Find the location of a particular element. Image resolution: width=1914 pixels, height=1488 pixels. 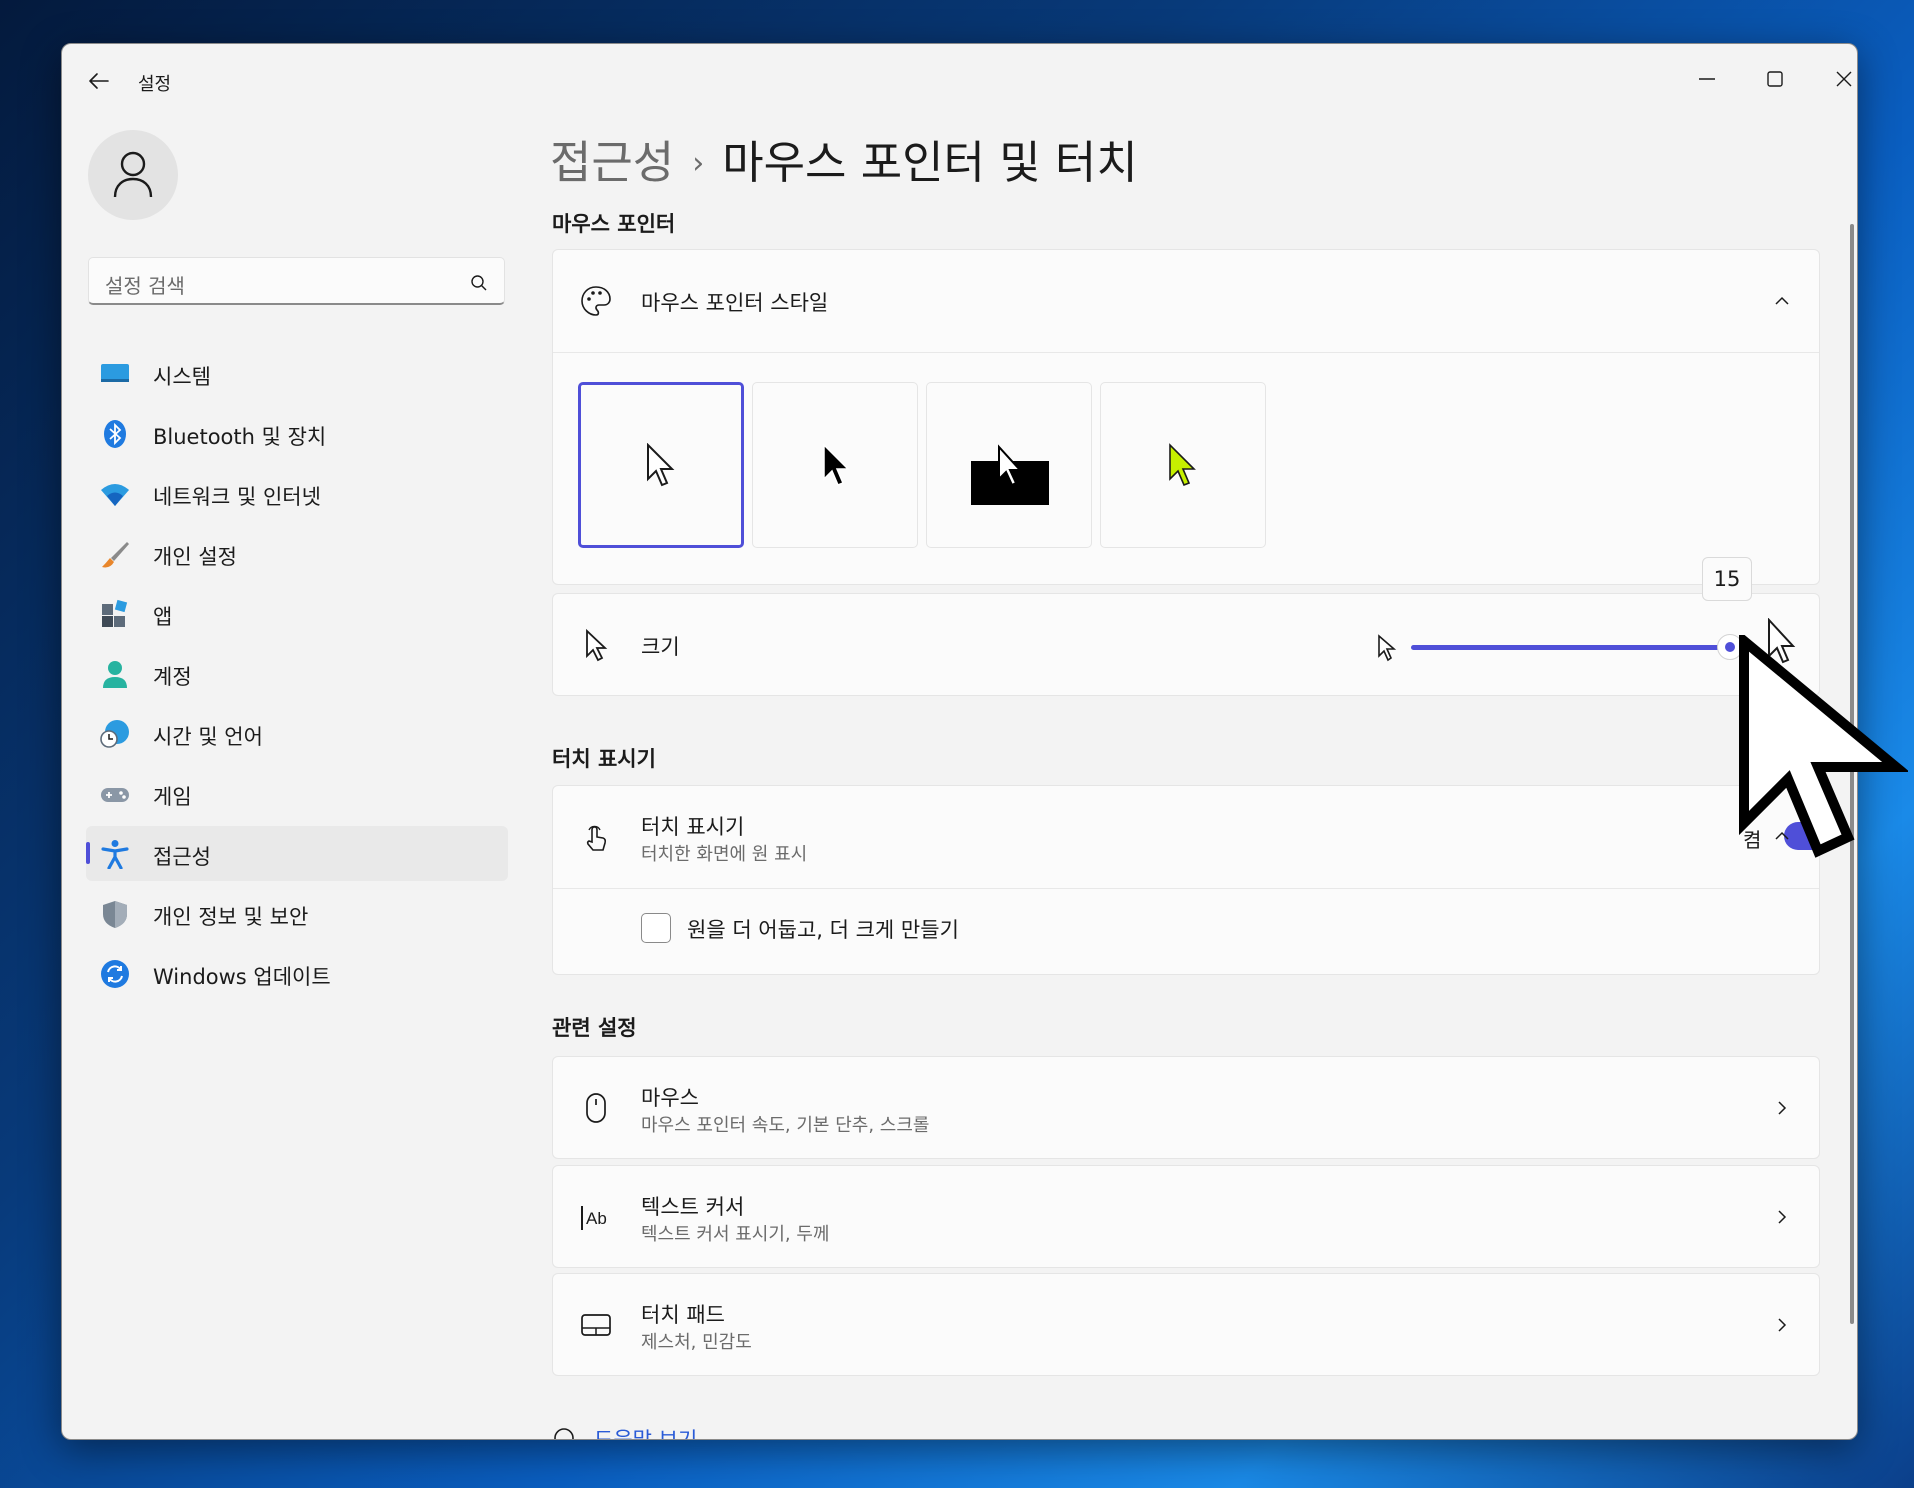

sidebar-item-apps: 앱 is located at coordinates (297, 613).